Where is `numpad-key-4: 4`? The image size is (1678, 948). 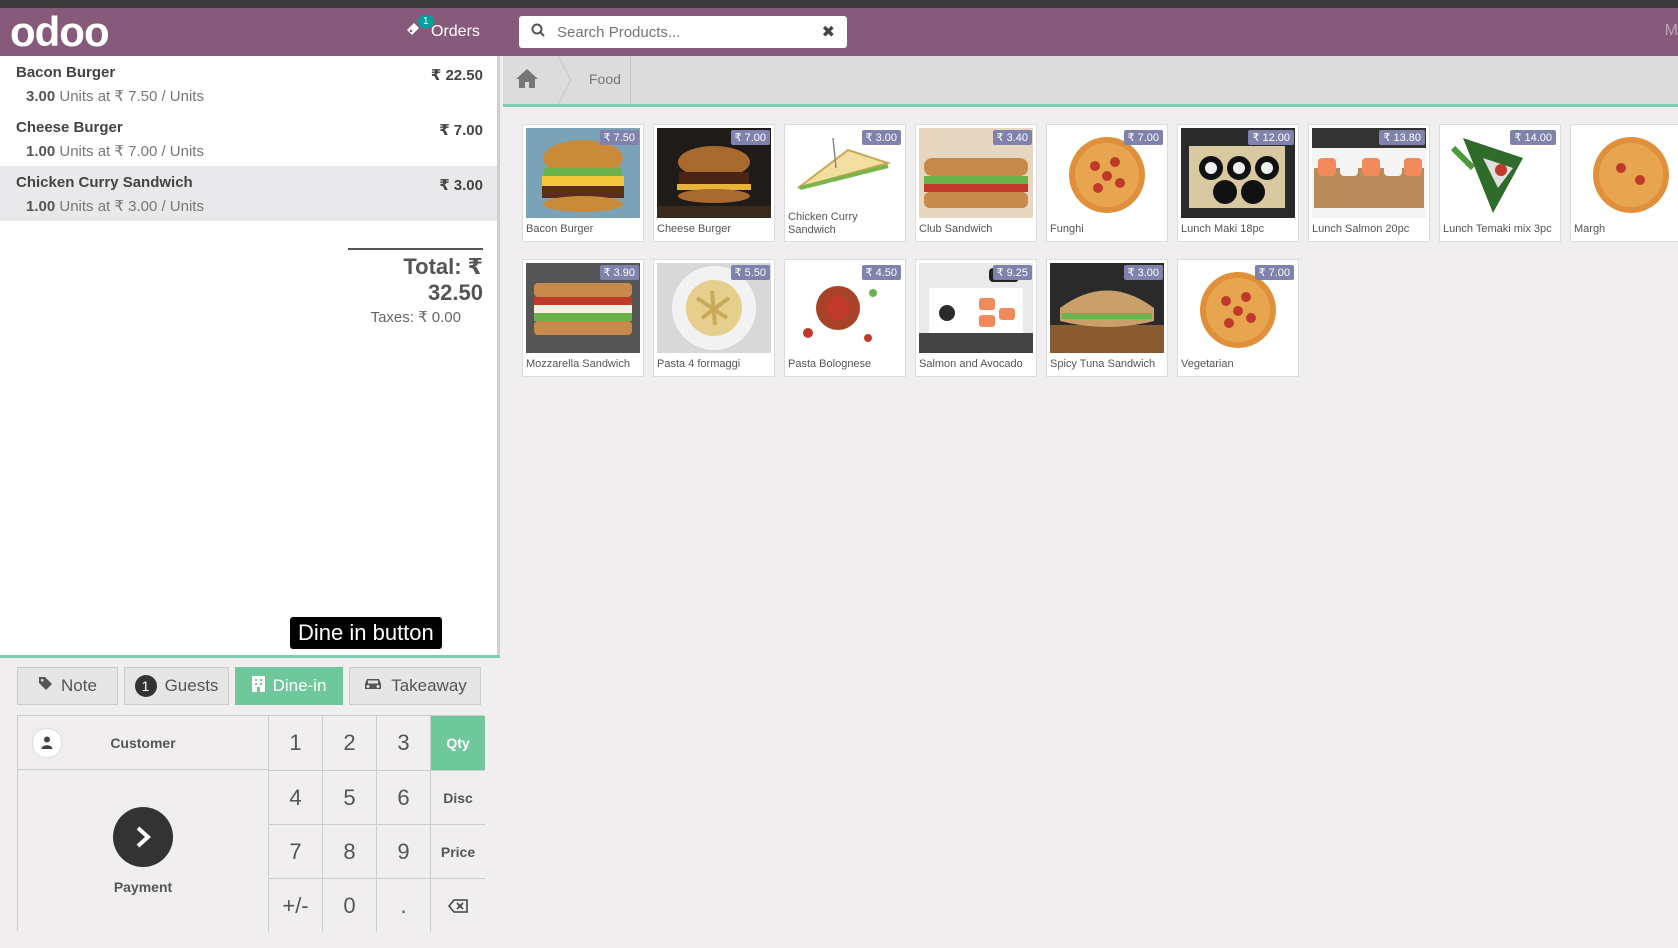
numpad-key-4: 4 is located at coordinates (295, 797).